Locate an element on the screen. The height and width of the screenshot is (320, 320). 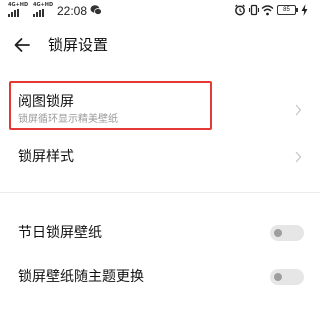
battery-level: 85 is located at coordinates (286, 10).